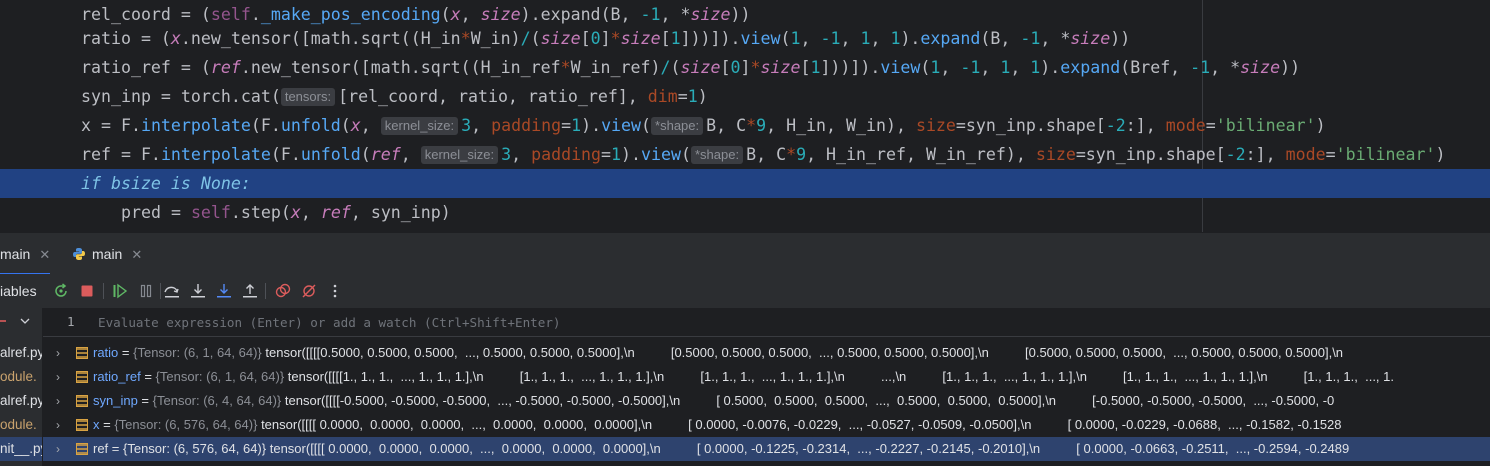 Image resolution: width=1490 pixels, height=466 pixels. What do you see at coordinates (745, 212) in the screenshot?
I see `code-line: pred = self.step(x, ref, syn_inp)` at bounding box center [745, 212].